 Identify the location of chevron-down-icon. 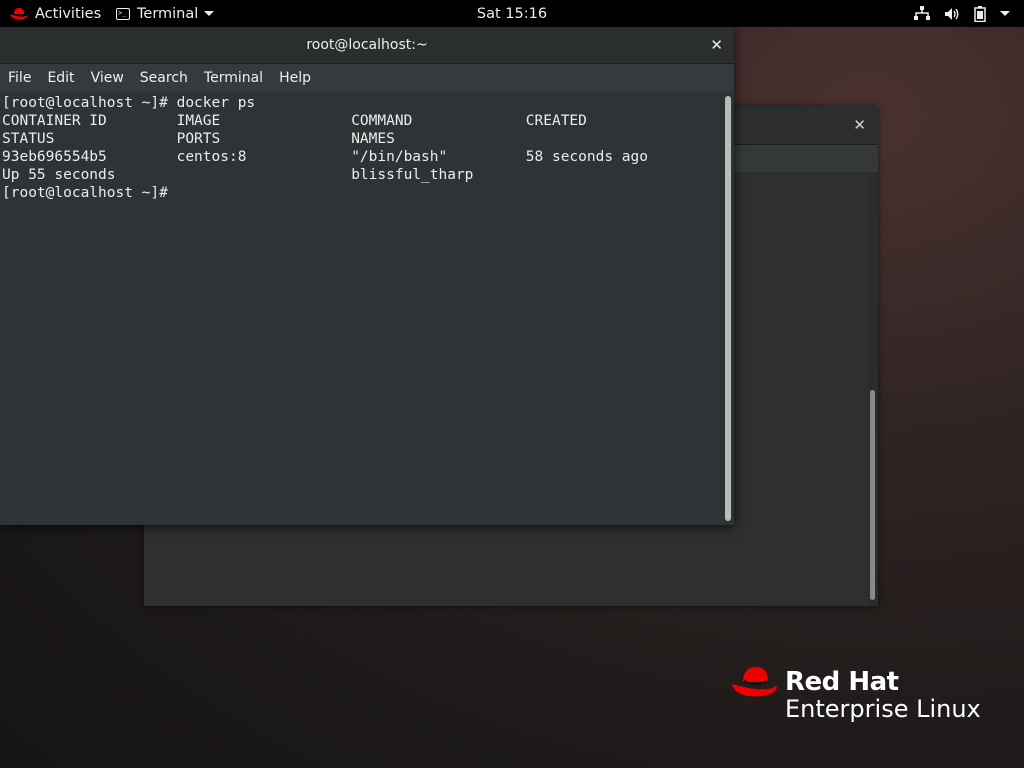
(209, 13).